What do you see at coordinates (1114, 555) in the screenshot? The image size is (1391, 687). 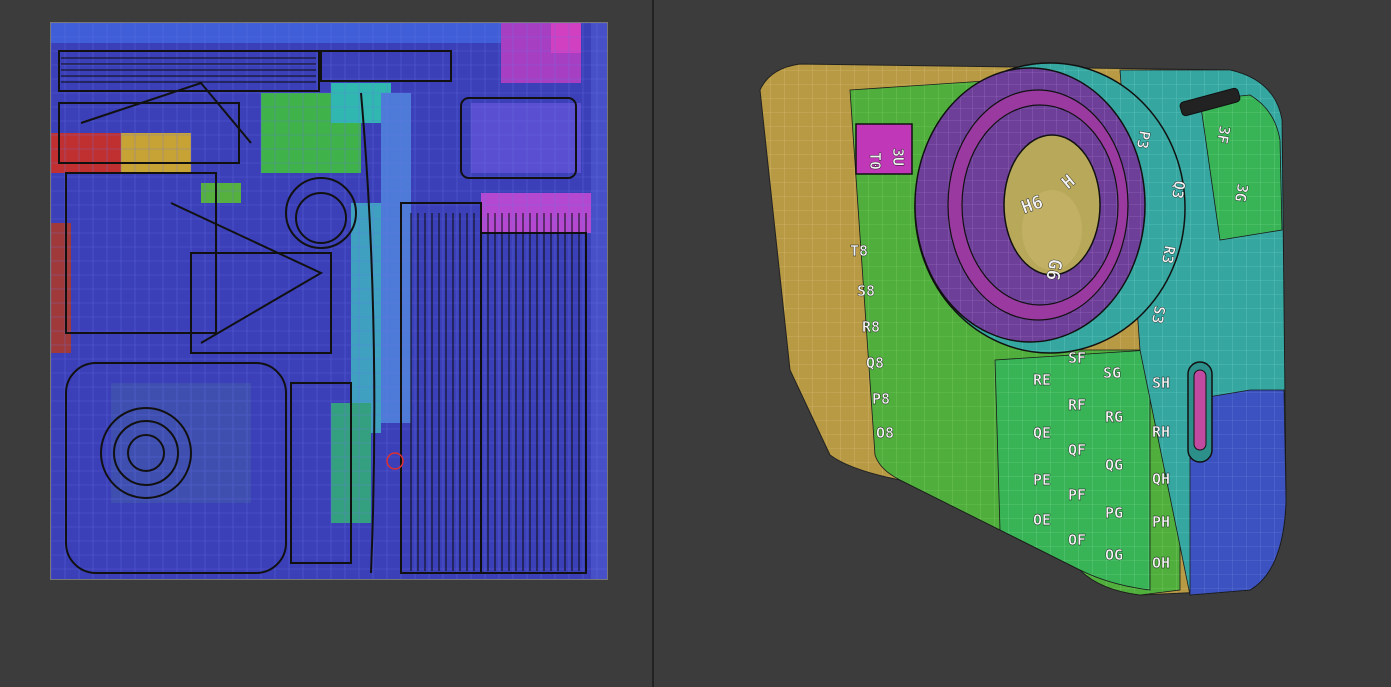 I see `tile-label: OG` at bounding box center [1114, 555].